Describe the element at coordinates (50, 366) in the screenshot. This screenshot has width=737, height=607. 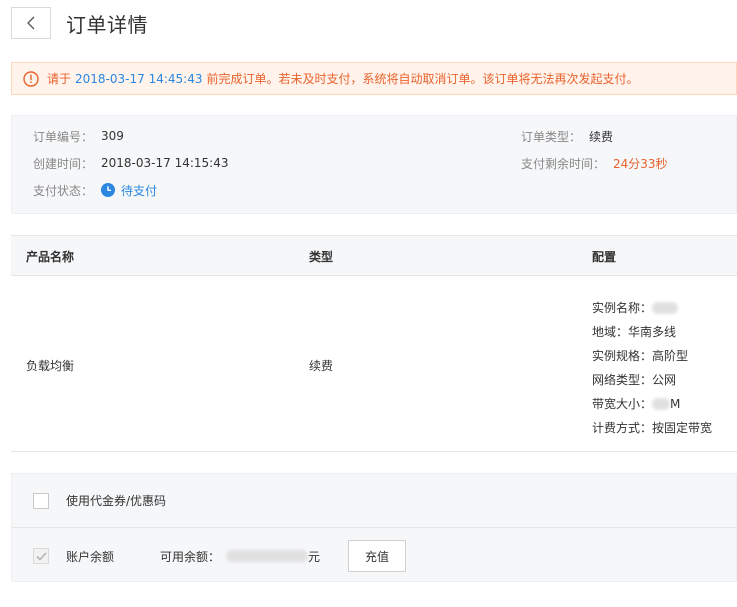
I see `product-name-cell: 负载均衡` at that location.